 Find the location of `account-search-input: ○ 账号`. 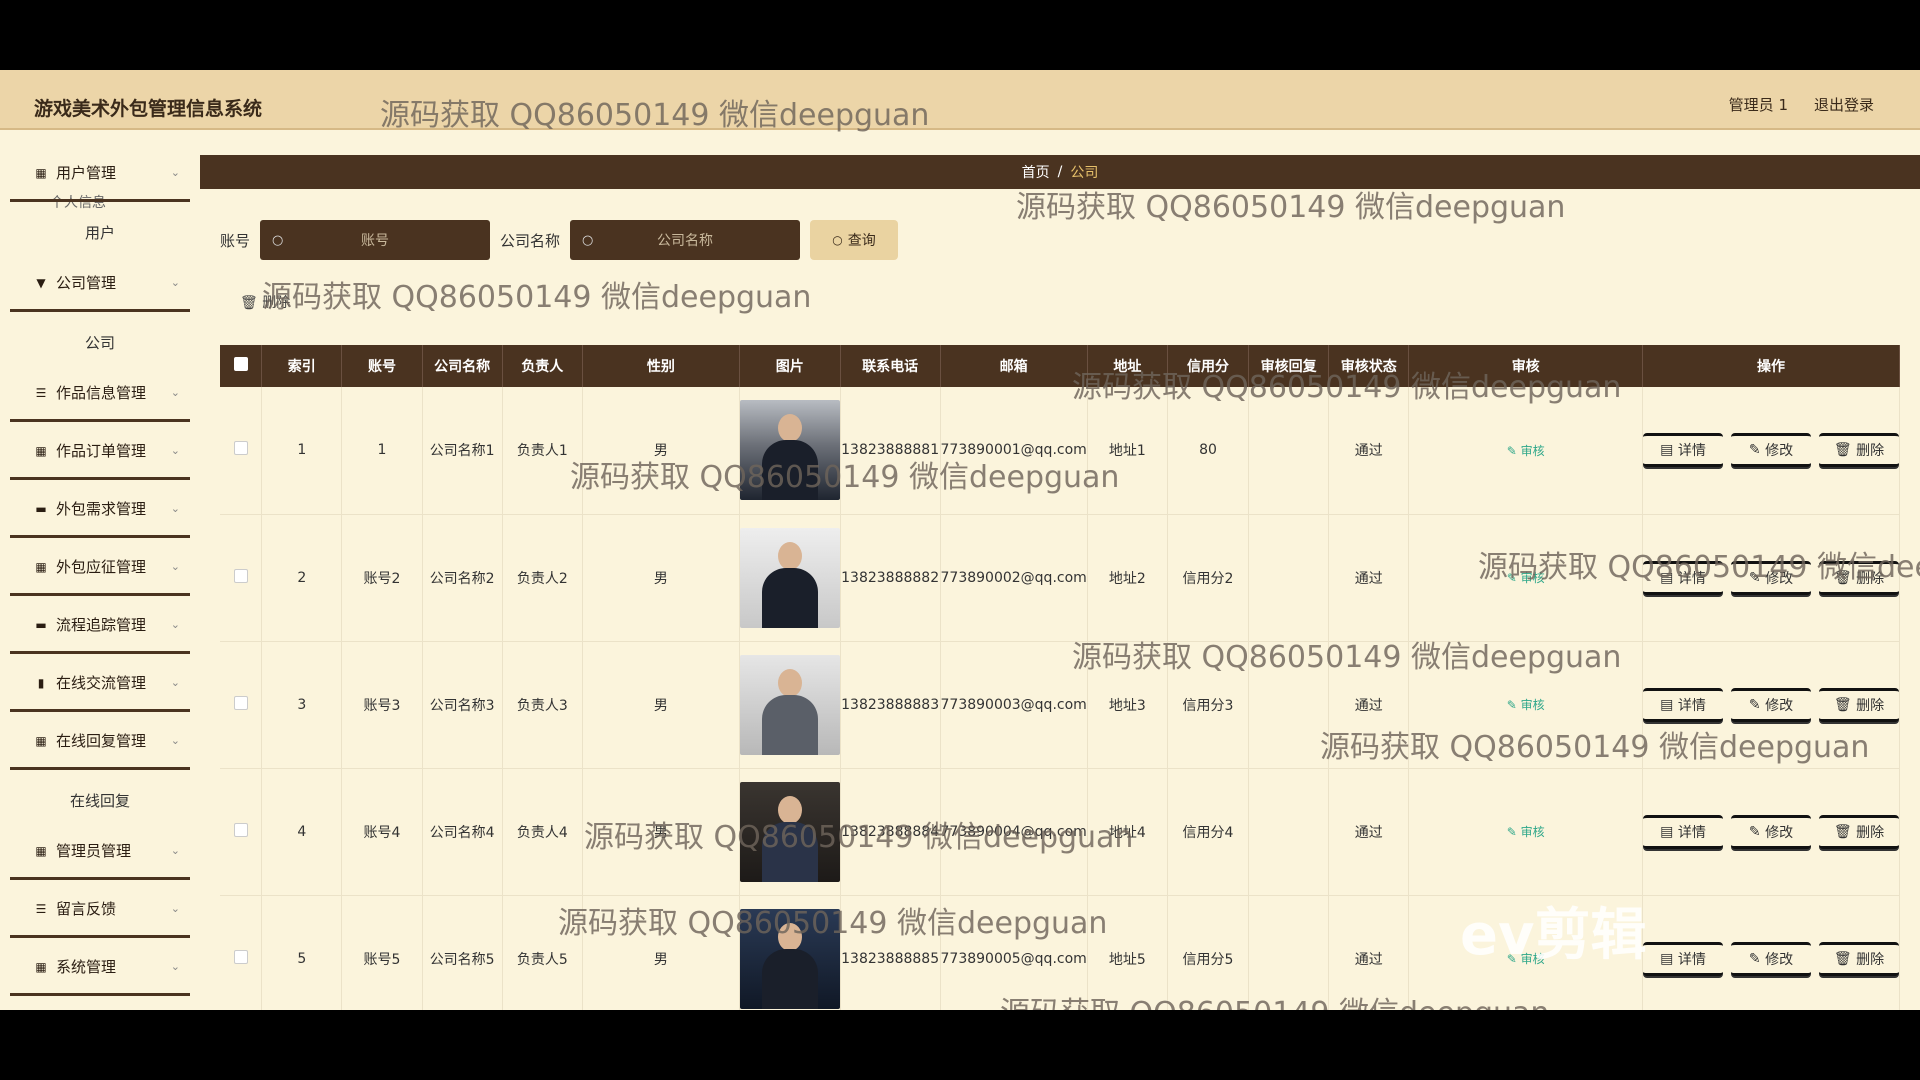

account-search-input: ○ 账号 is located at coordinates (375, 240).